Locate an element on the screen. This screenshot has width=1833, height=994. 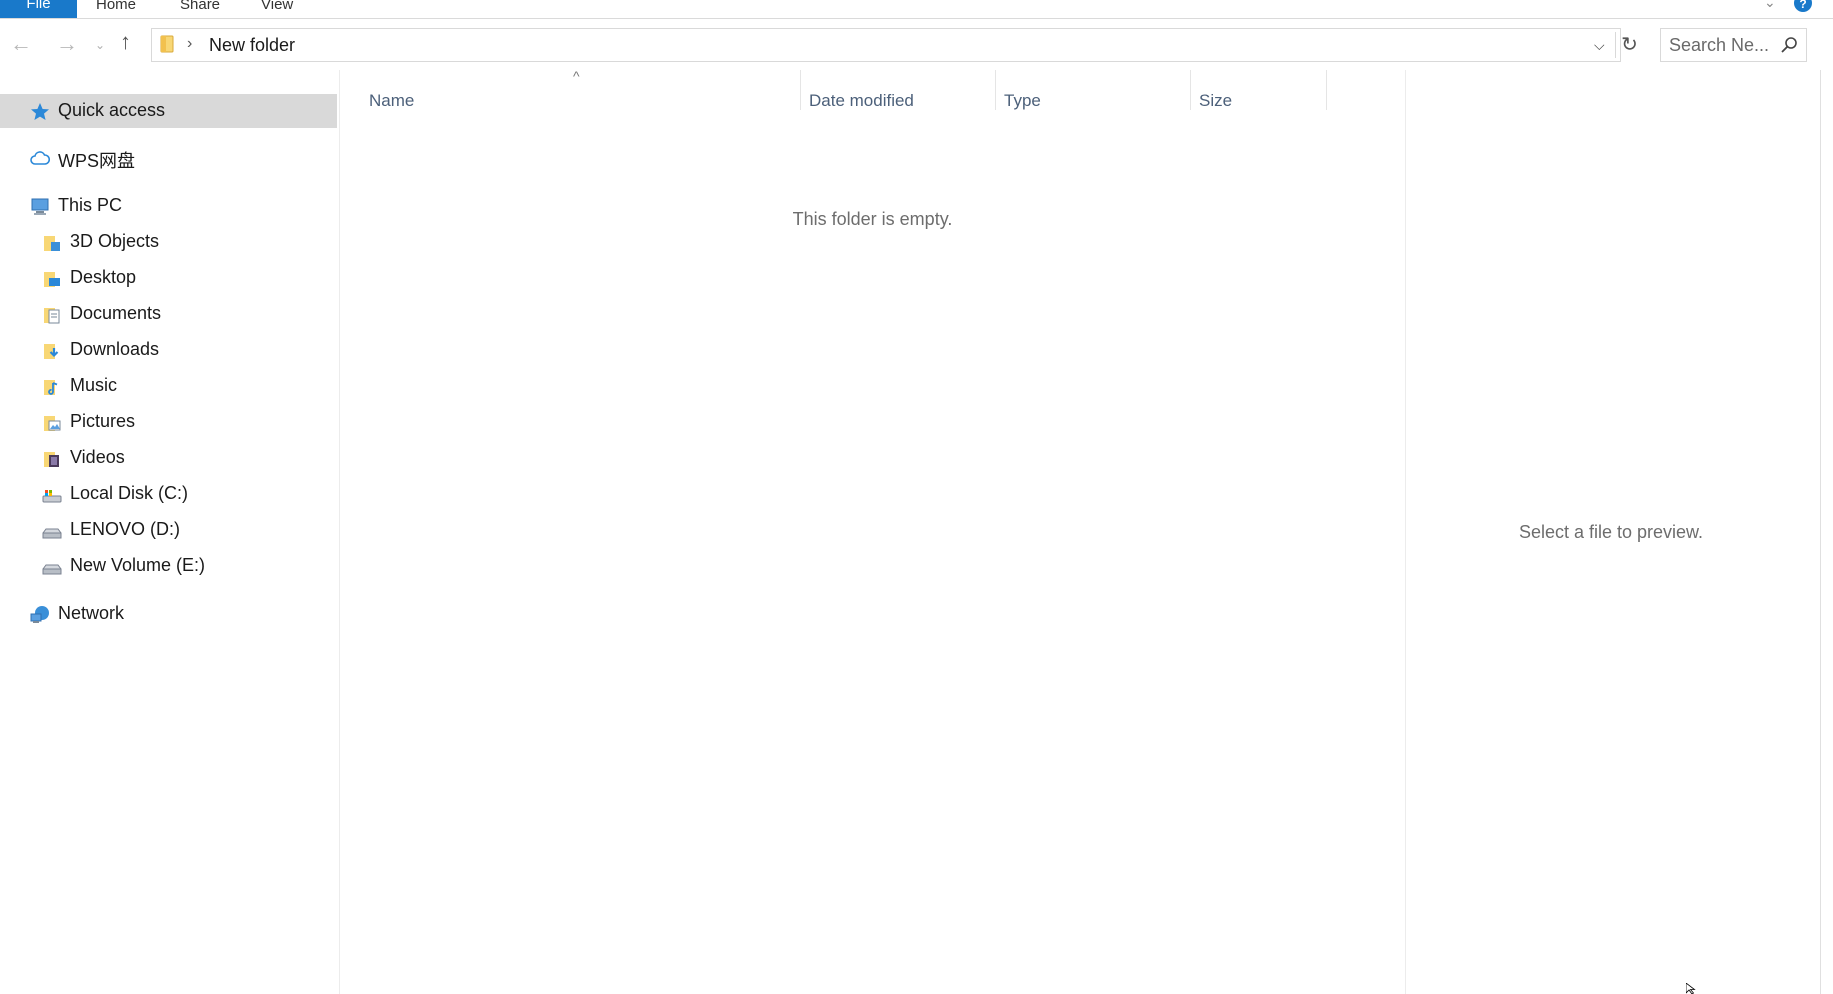
tab-home: Home is located at coordinates (116, 9).